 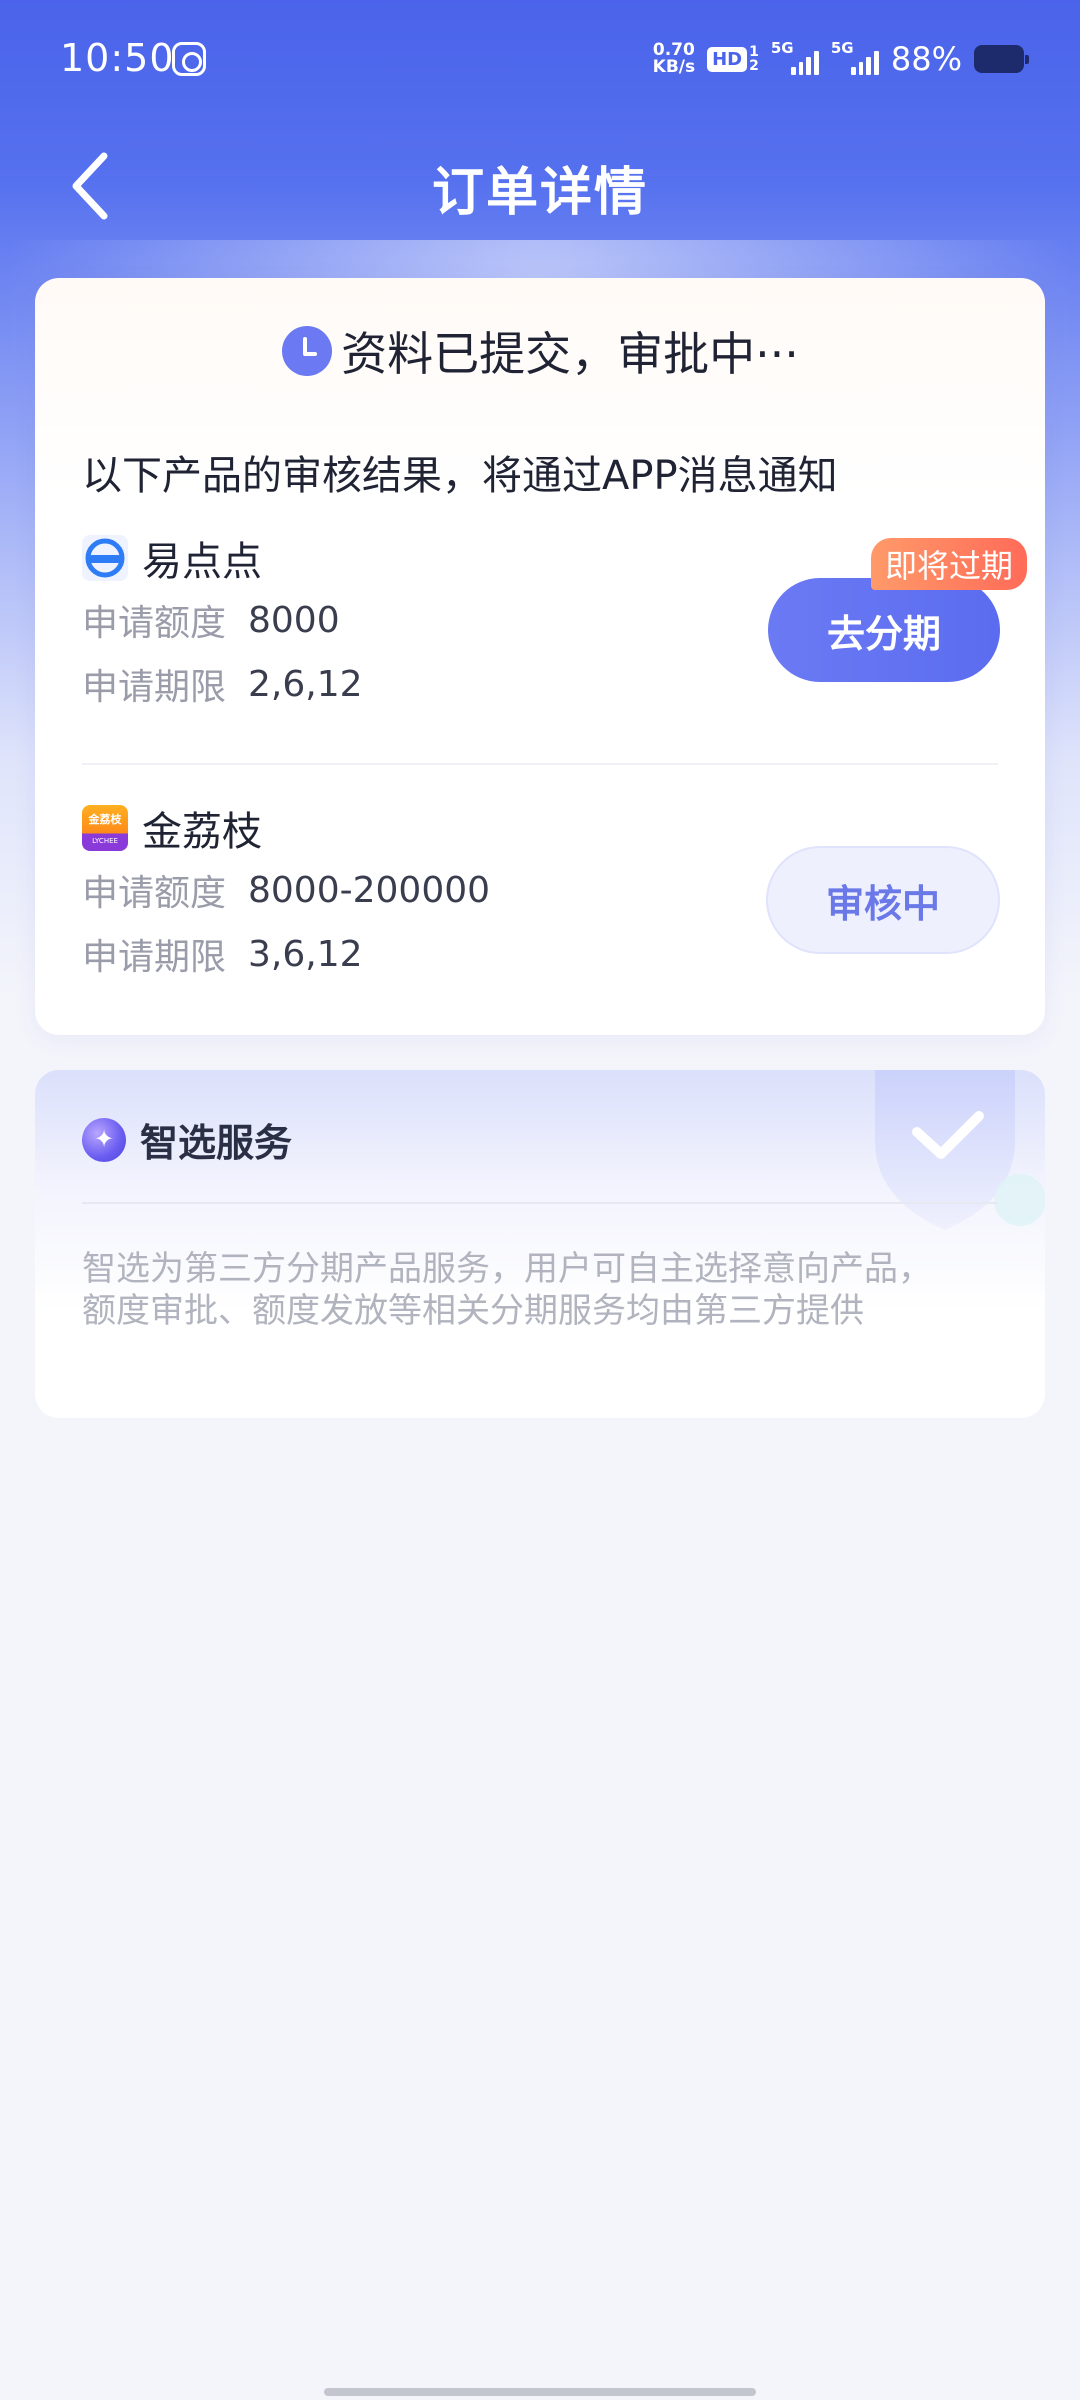 I want to click on battery-icon, so click(x=1001, y=59).